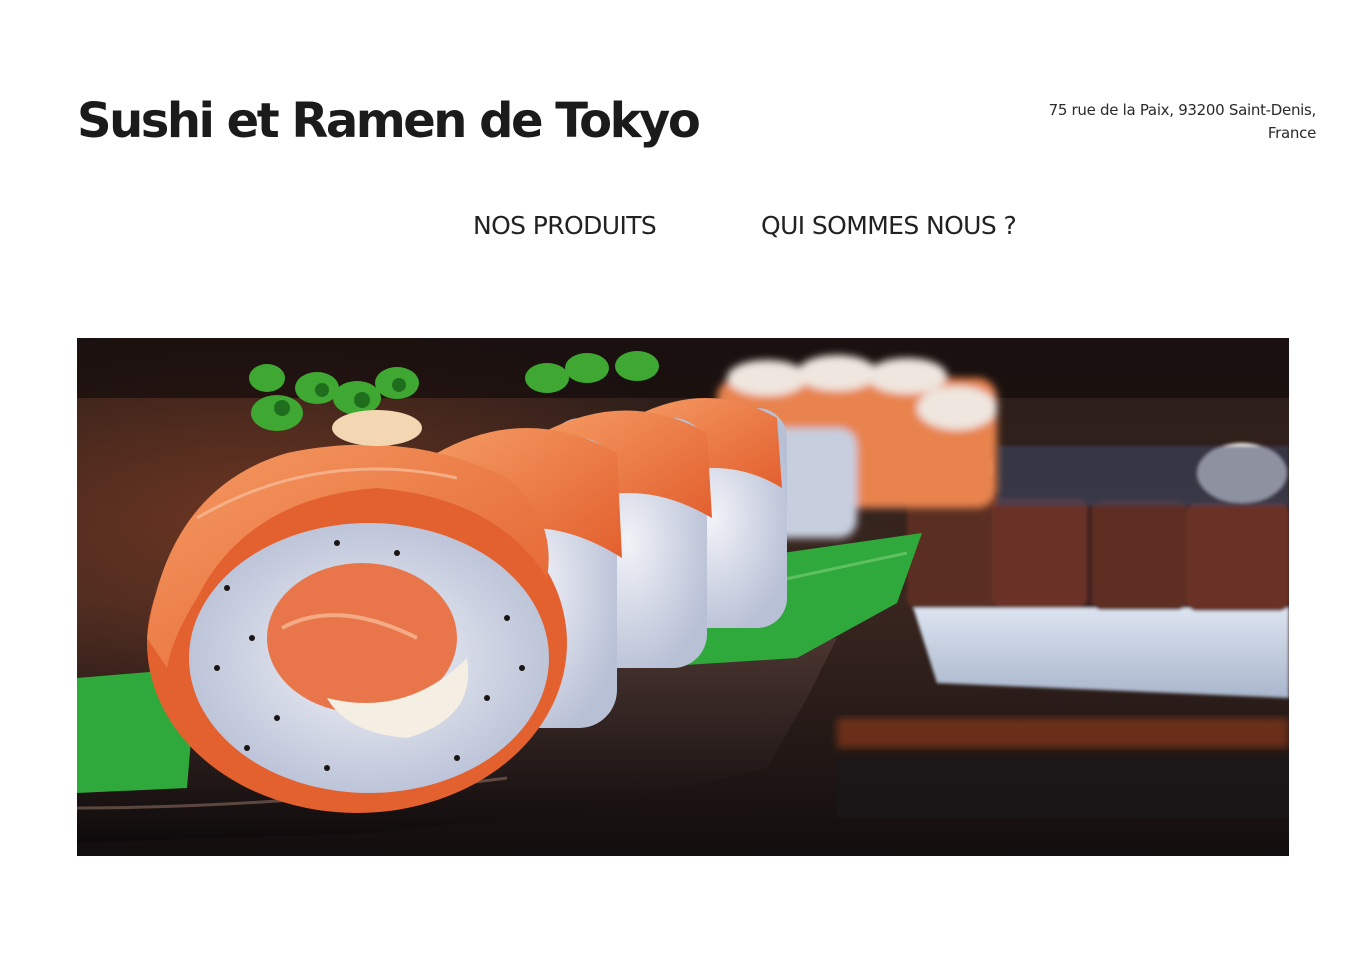  I want to click on nav-link-products: NOS PRODUITS, so click(565, 226).